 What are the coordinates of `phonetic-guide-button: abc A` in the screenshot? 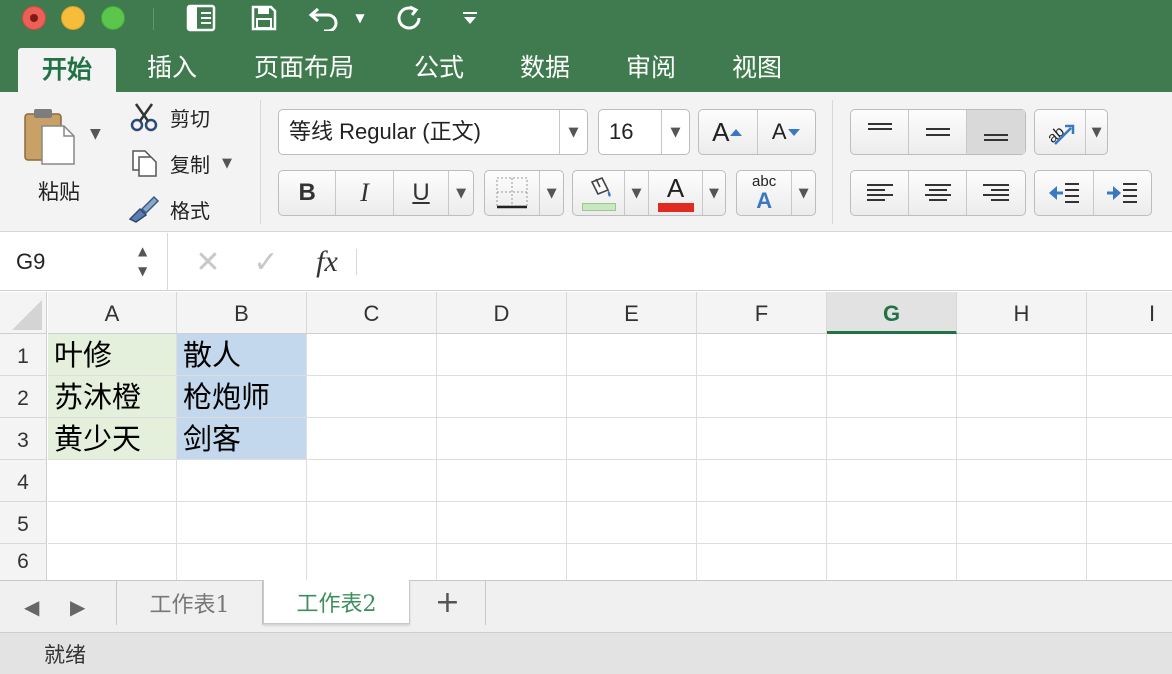 It's located at (765, 193).